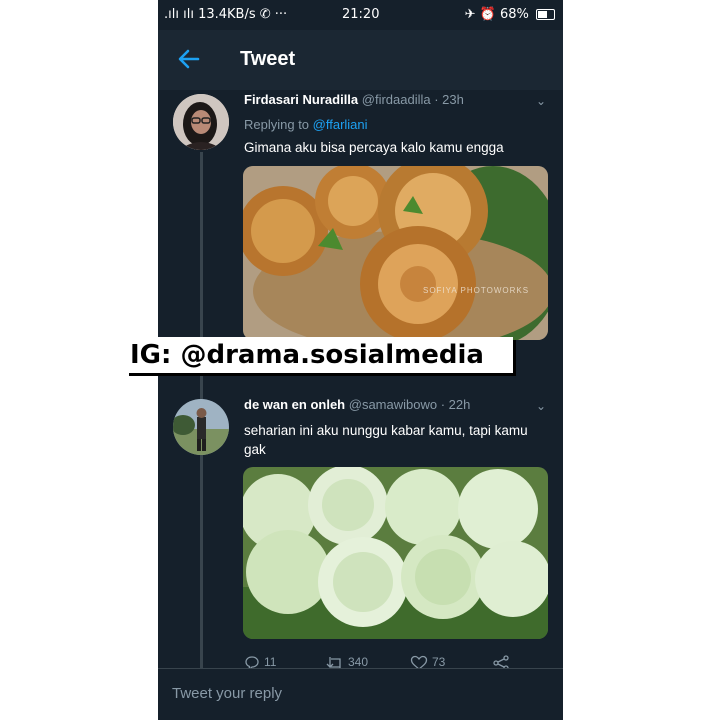 The width and height of the screenshot is (720, 720). Describe the element at coordinates (470, 14) in the screenshot. I see `mute-icon: ✈` at that location.